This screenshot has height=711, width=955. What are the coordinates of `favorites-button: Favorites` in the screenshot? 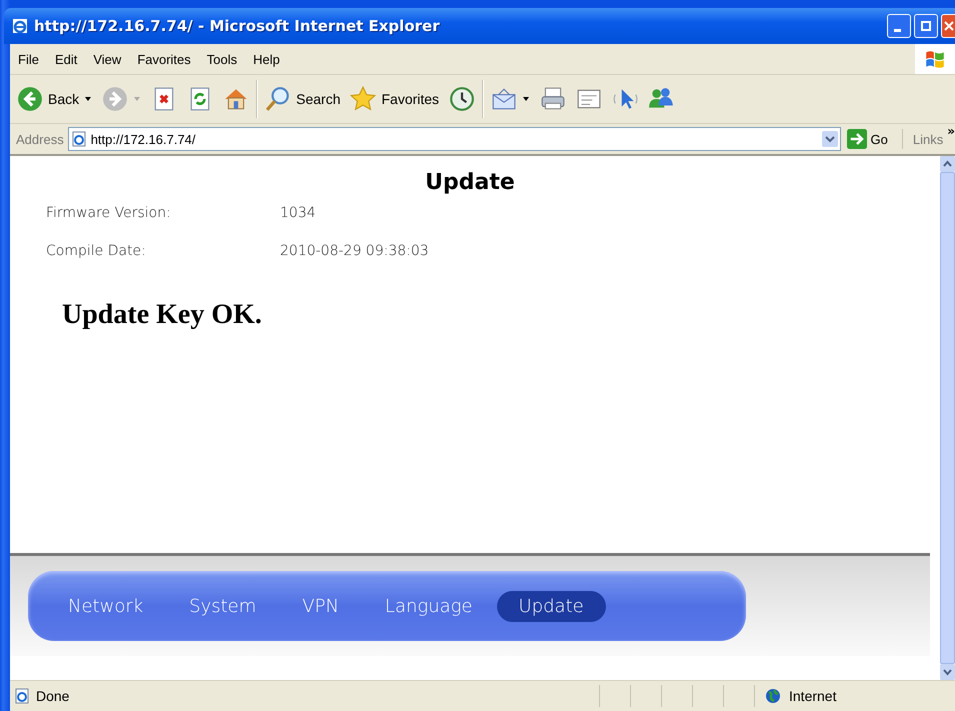 It's located at (394, 99).